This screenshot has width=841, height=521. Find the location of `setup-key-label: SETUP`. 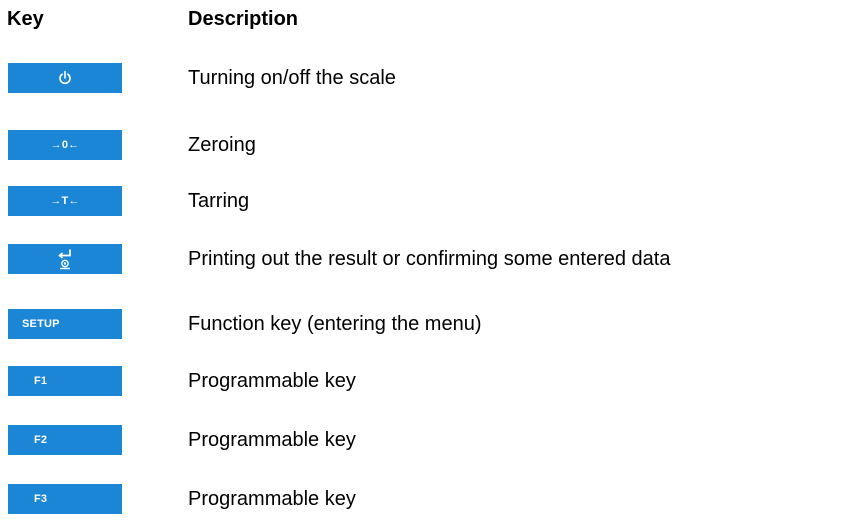

setup-key-label: SETUP is located at coordinates (41, 324).